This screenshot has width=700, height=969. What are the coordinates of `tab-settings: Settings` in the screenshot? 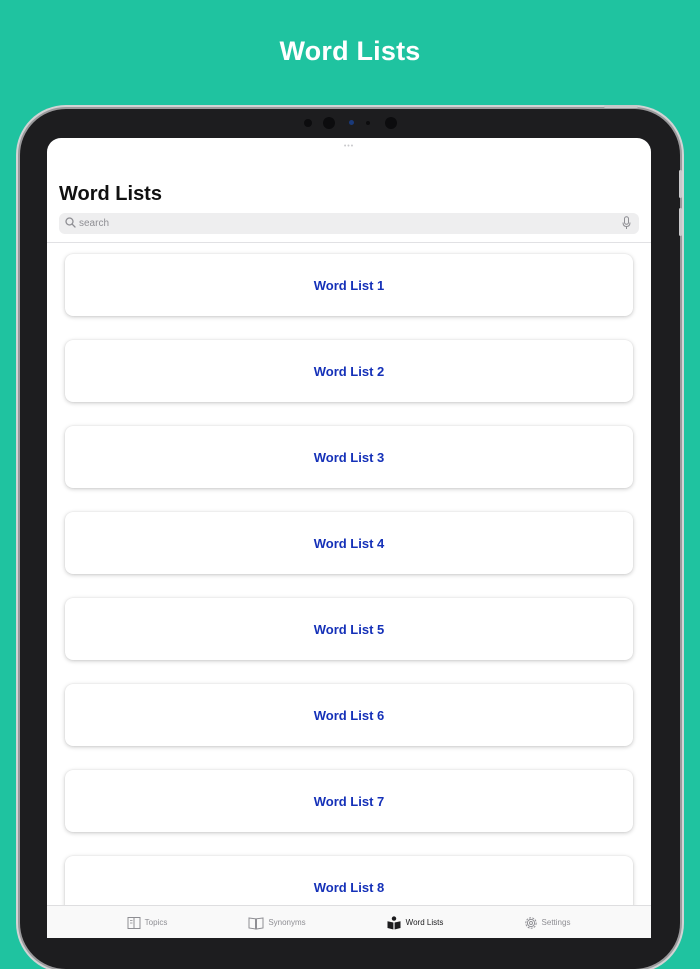 It's located at (547, 922).